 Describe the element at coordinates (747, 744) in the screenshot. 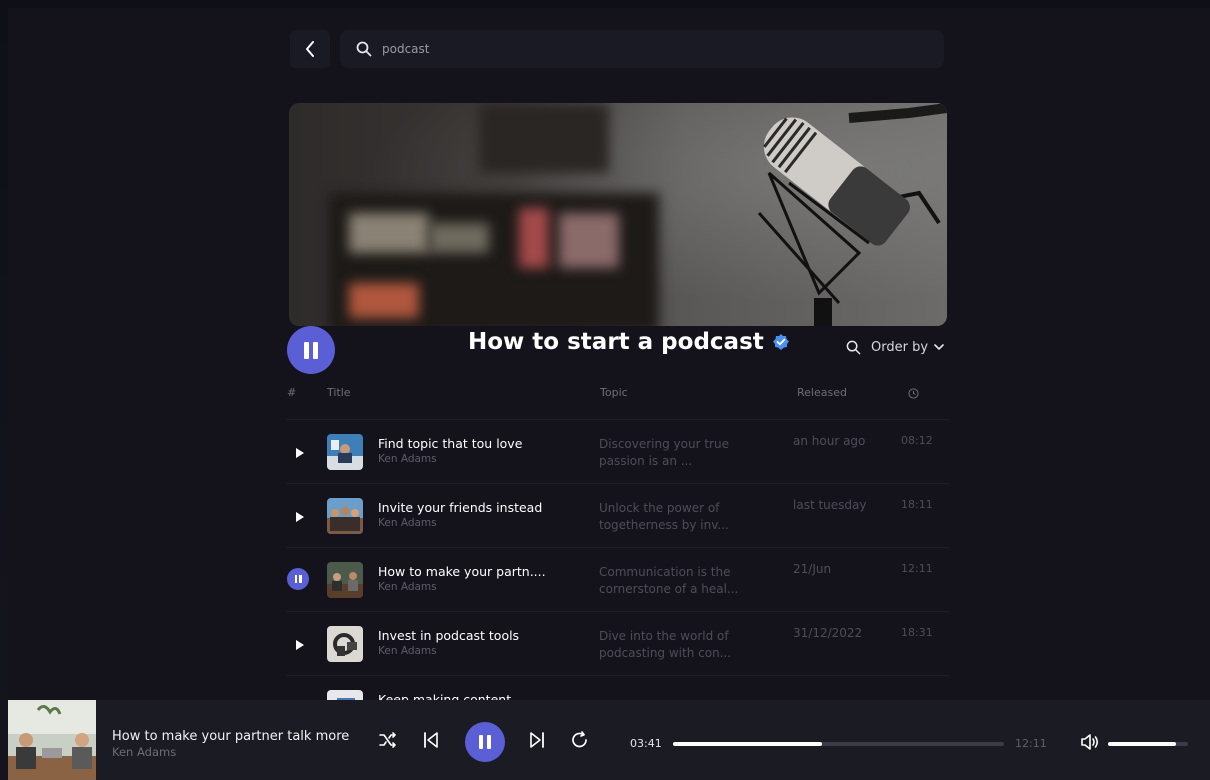

I see `progress-fill` at that location.